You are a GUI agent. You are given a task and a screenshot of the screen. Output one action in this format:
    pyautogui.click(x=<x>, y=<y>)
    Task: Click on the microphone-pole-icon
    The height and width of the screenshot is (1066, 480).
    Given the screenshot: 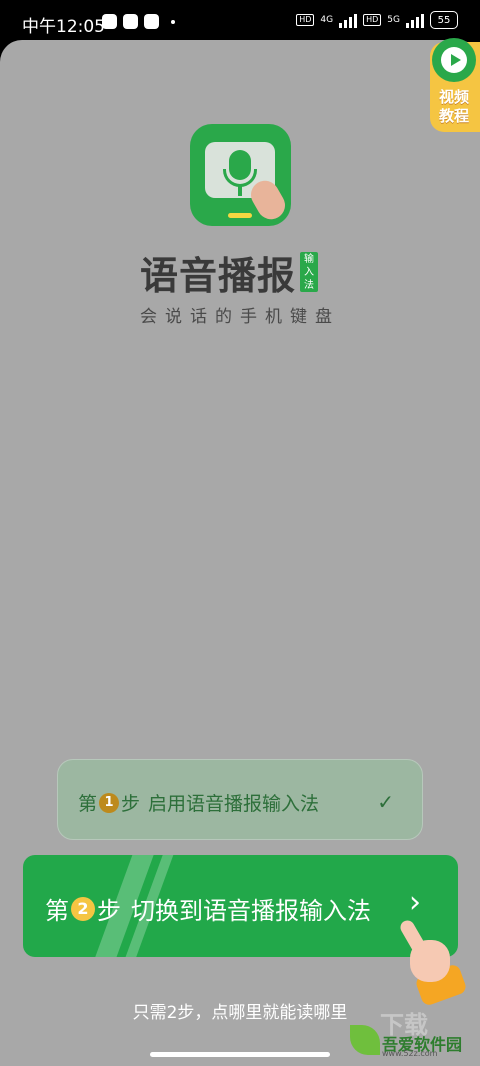 What is the action you would take?
    pyautogui.click(x=240, y=191)
    